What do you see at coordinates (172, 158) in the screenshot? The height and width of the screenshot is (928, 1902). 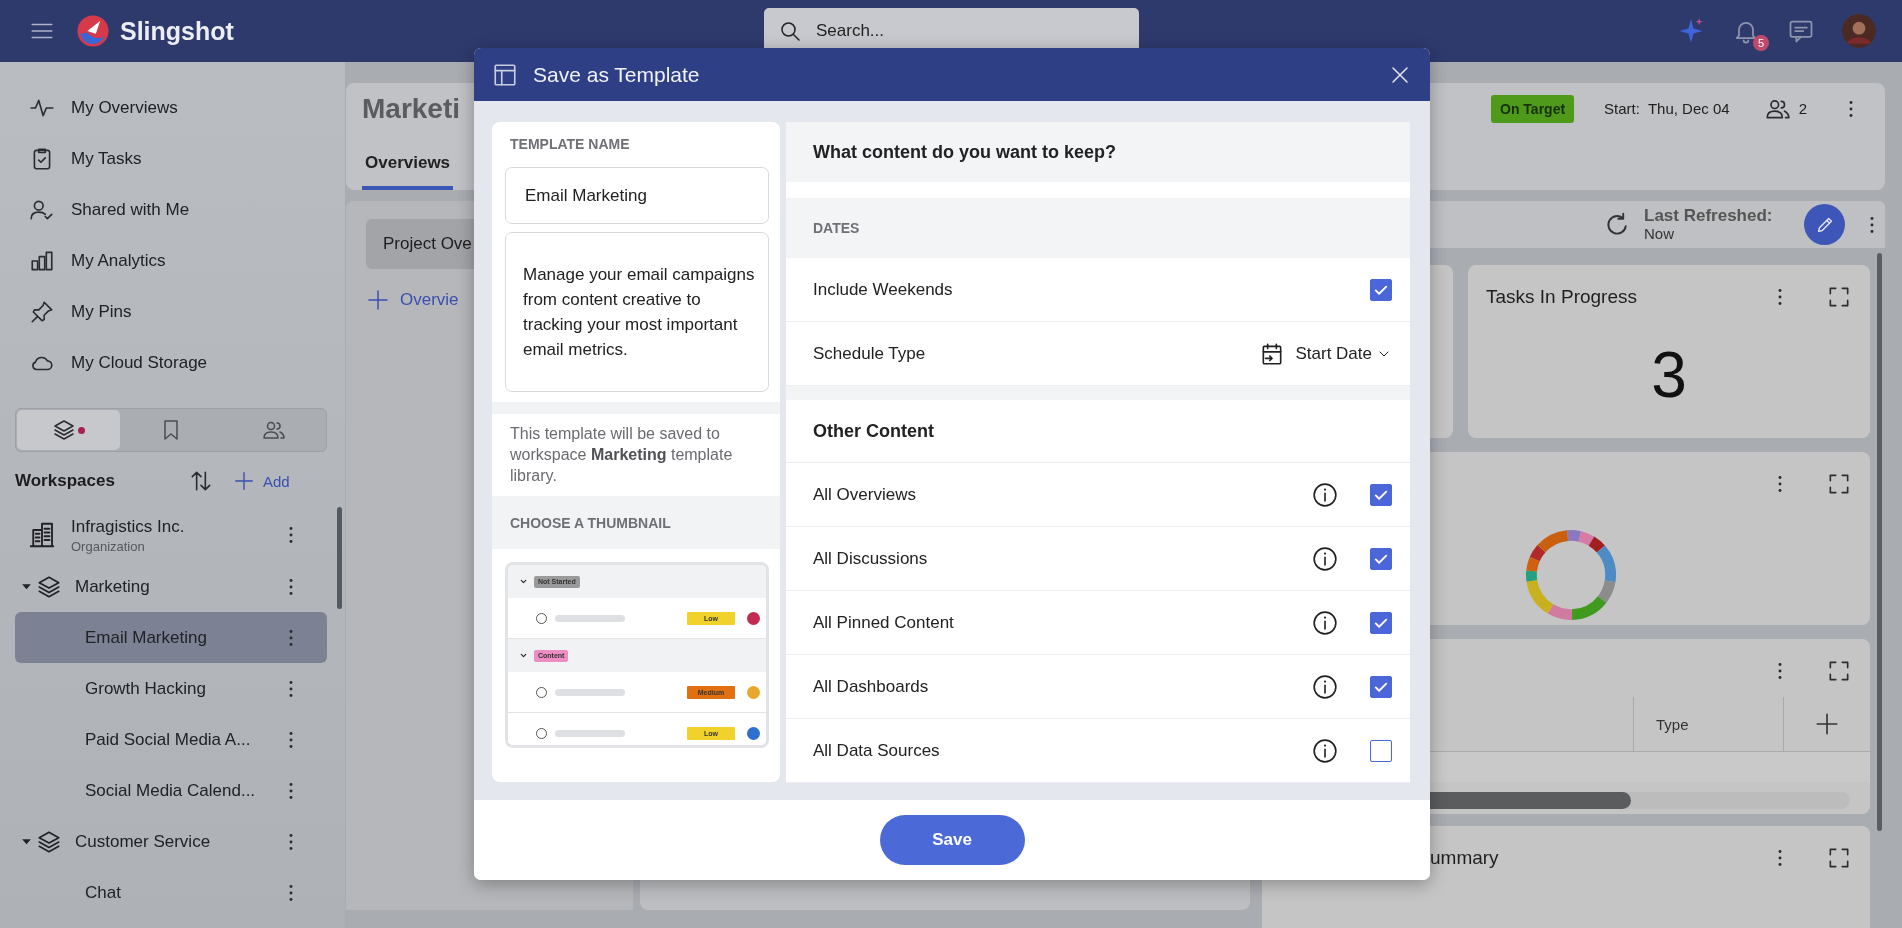 I see `nav-item: My Tasks` at bounding box center [172, 158].